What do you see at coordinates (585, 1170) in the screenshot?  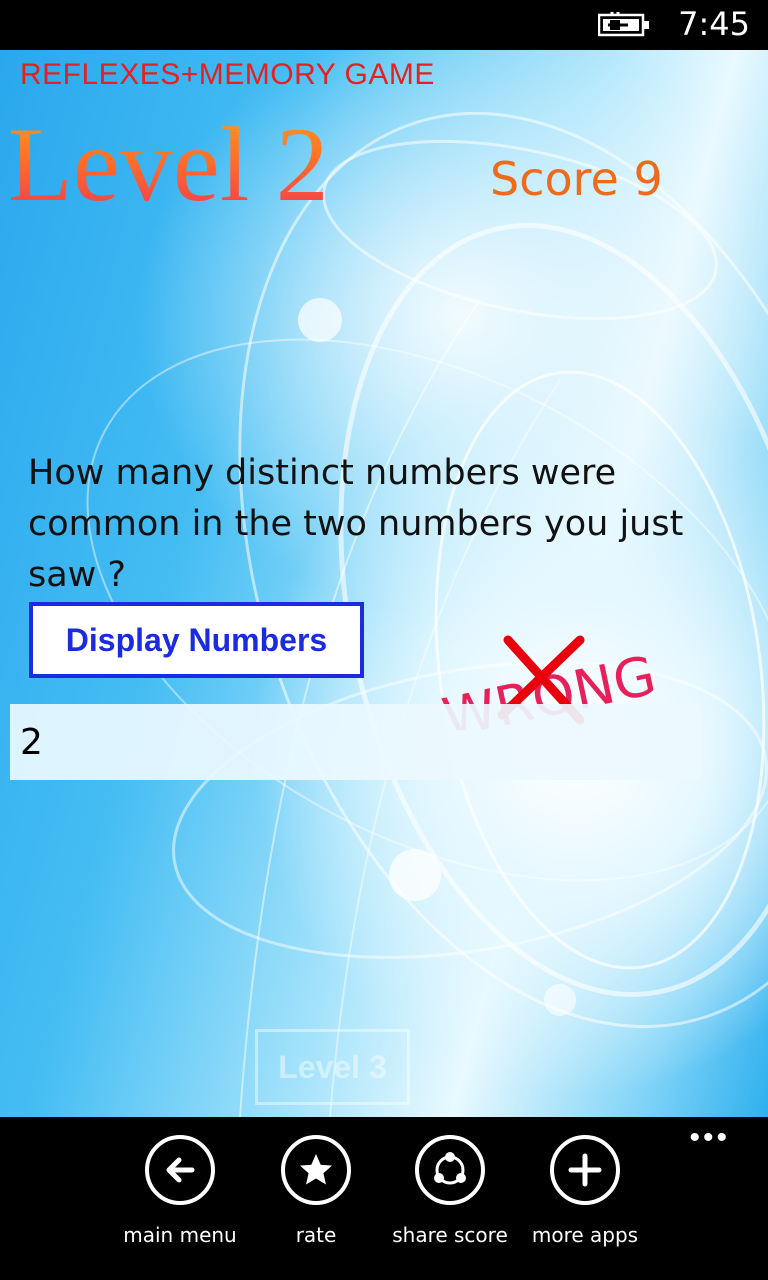 I see `plus-icon` at bounding box center [585, 1170].